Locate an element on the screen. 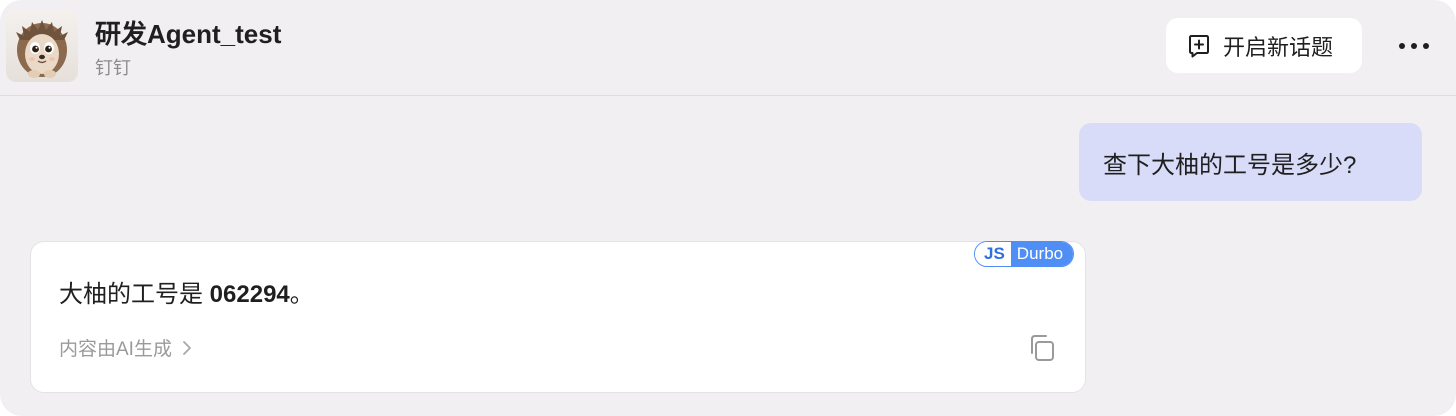 This screenshot has width=1456, height=416. copy-button is located at coordinates (1042, 348).